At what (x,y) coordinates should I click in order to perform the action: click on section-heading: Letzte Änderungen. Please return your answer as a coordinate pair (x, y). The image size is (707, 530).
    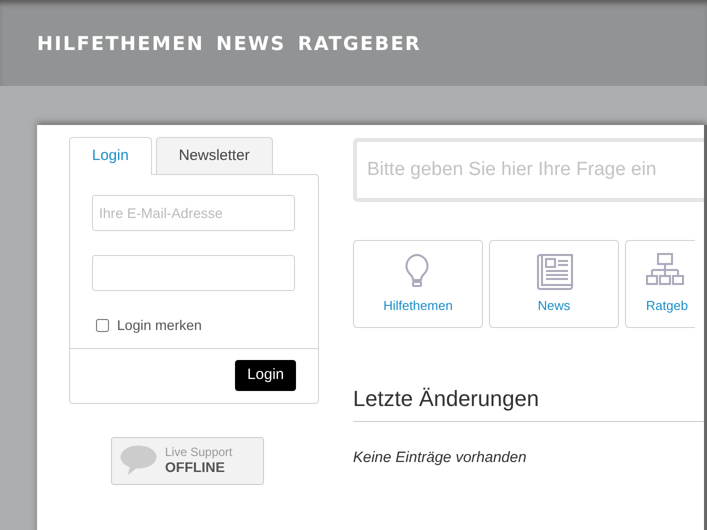
    Looking at the image, I should click on (528, 404).